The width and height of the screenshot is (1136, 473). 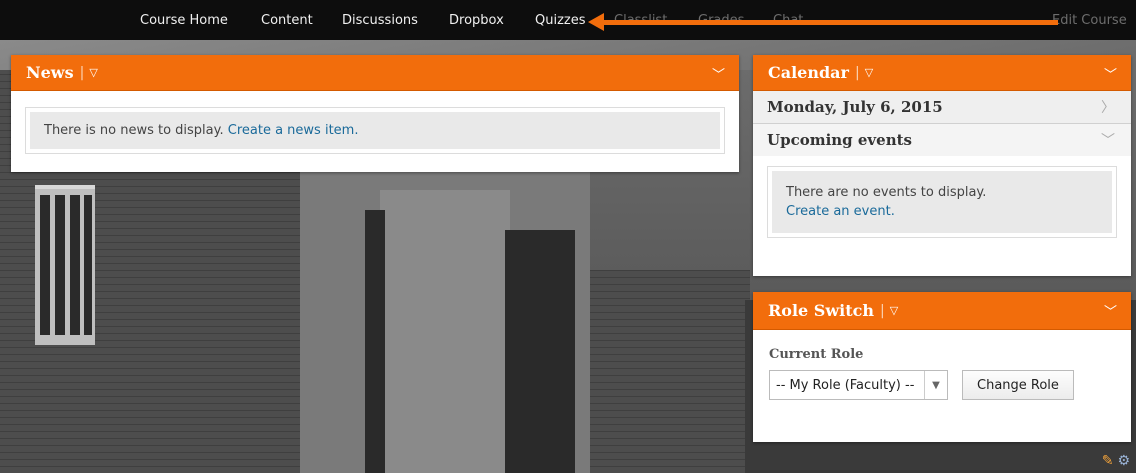 I want to click on create-event-link: Create an event., so click(x=942, y=211).